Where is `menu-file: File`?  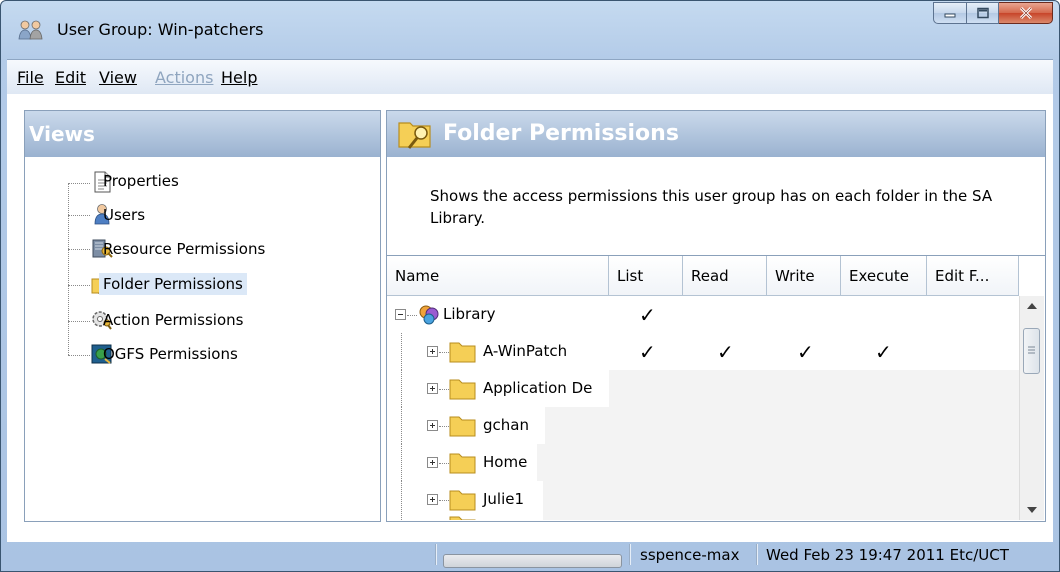
menu-file: File is located at coordinates (30, 77).